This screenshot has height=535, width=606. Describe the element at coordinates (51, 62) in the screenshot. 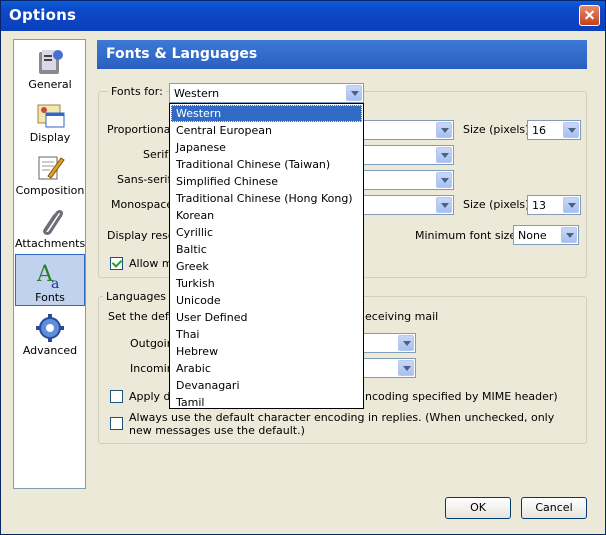

I see `general-icon` at that location.